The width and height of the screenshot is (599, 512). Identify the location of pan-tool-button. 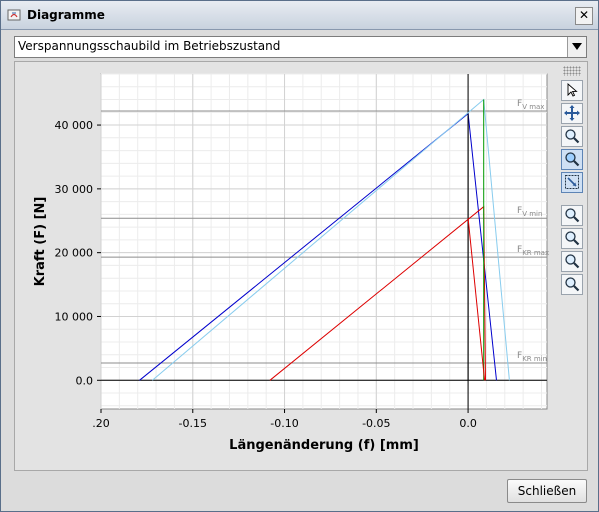
(572, 113).